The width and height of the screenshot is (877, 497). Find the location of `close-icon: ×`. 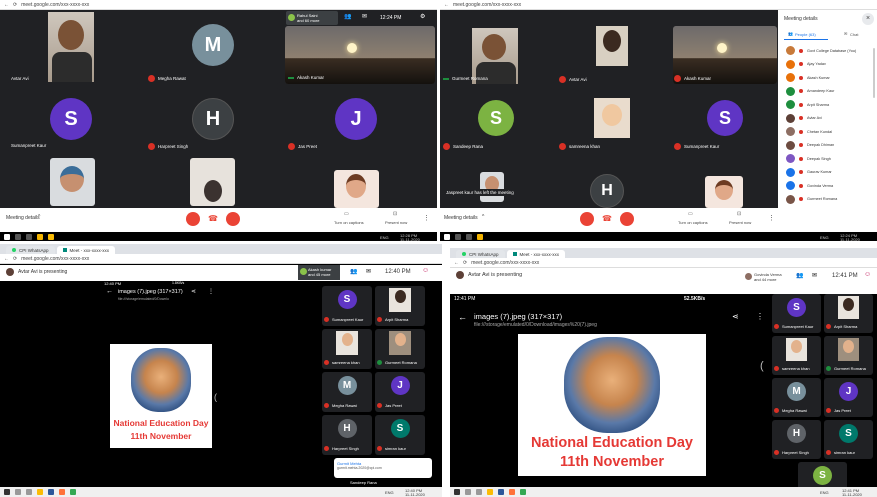

close-icon: × is located at coordinates (868, 19).